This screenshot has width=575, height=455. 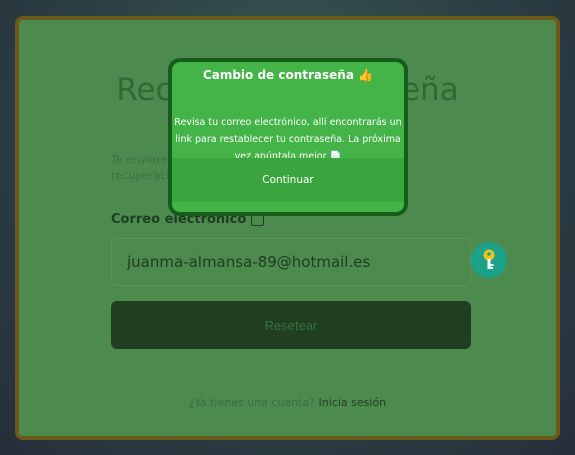 I want to click on continue-button: Continuar, so click(x=288, y=180).